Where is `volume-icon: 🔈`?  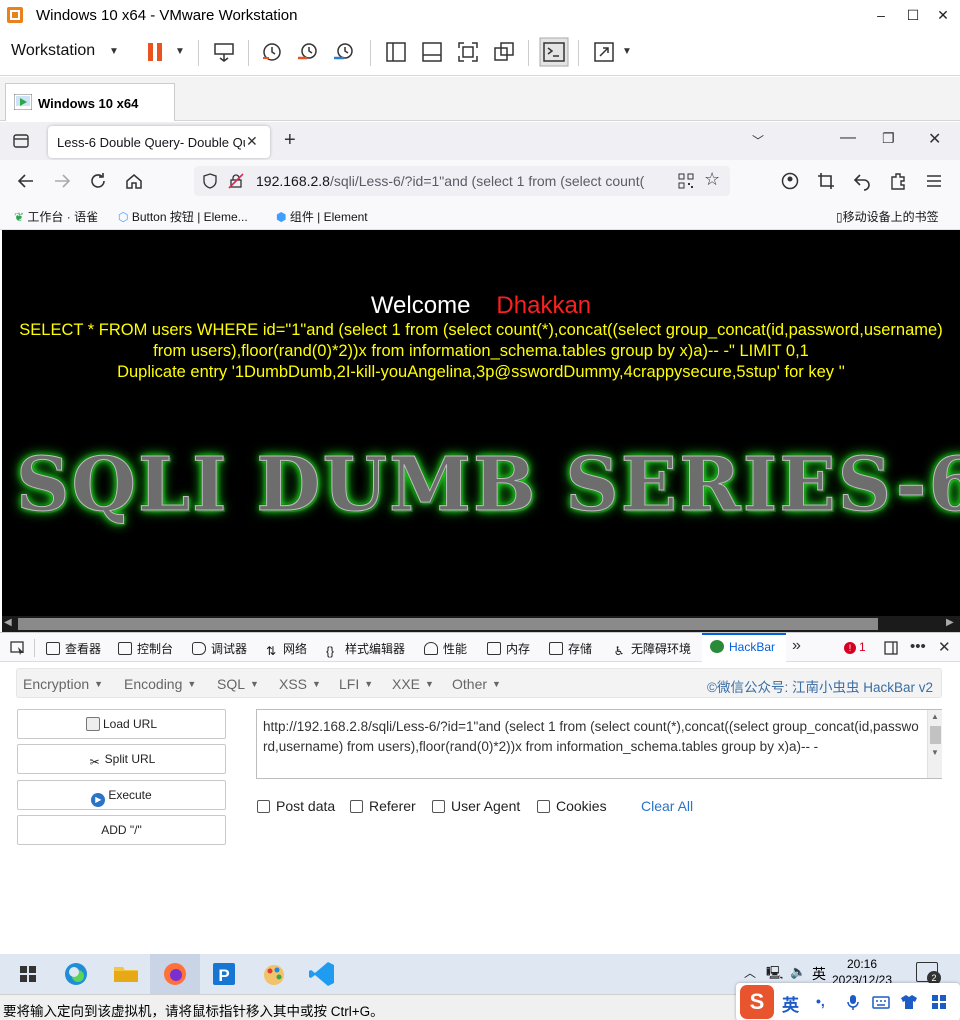 volume-icon: 🔈 is located at coordinates (798, 972).